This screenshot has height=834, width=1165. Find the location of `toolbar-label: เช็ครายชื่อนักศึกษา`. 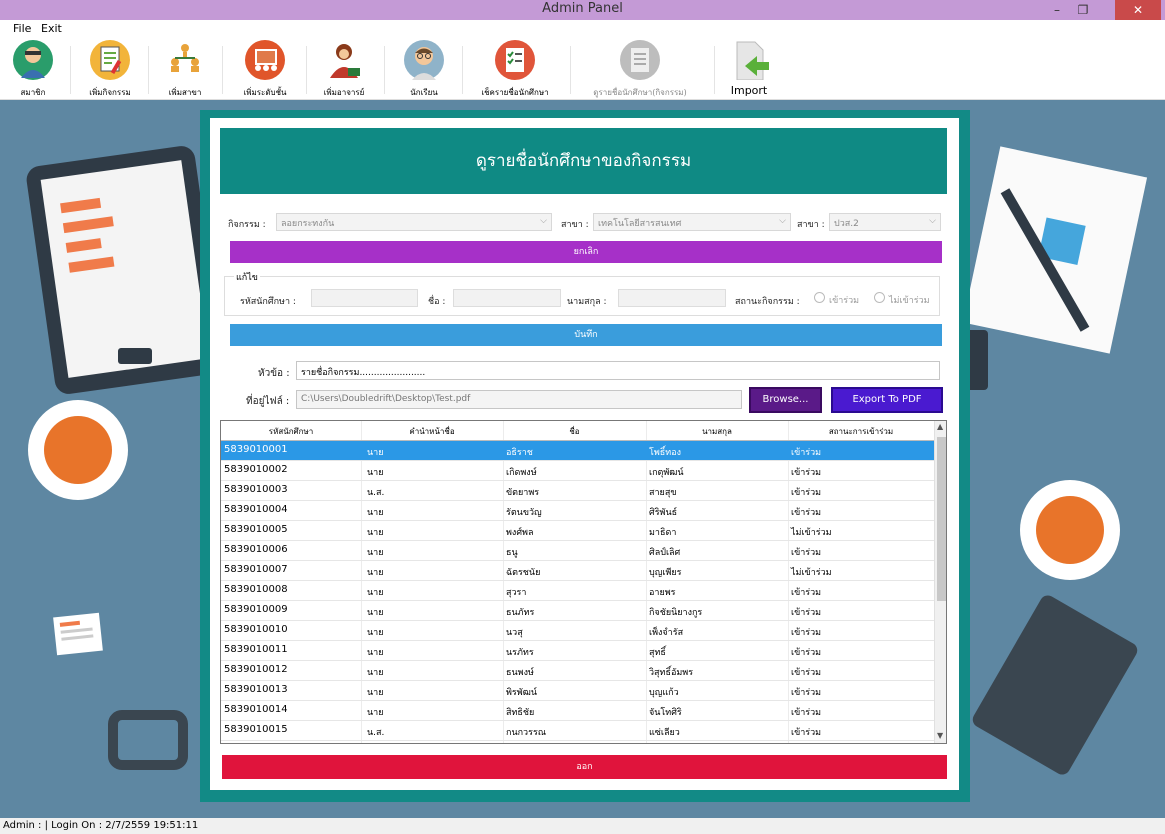

toolbar-label: เช็ครายชื่อนักศึกษา is located at coordinates (515, 92).